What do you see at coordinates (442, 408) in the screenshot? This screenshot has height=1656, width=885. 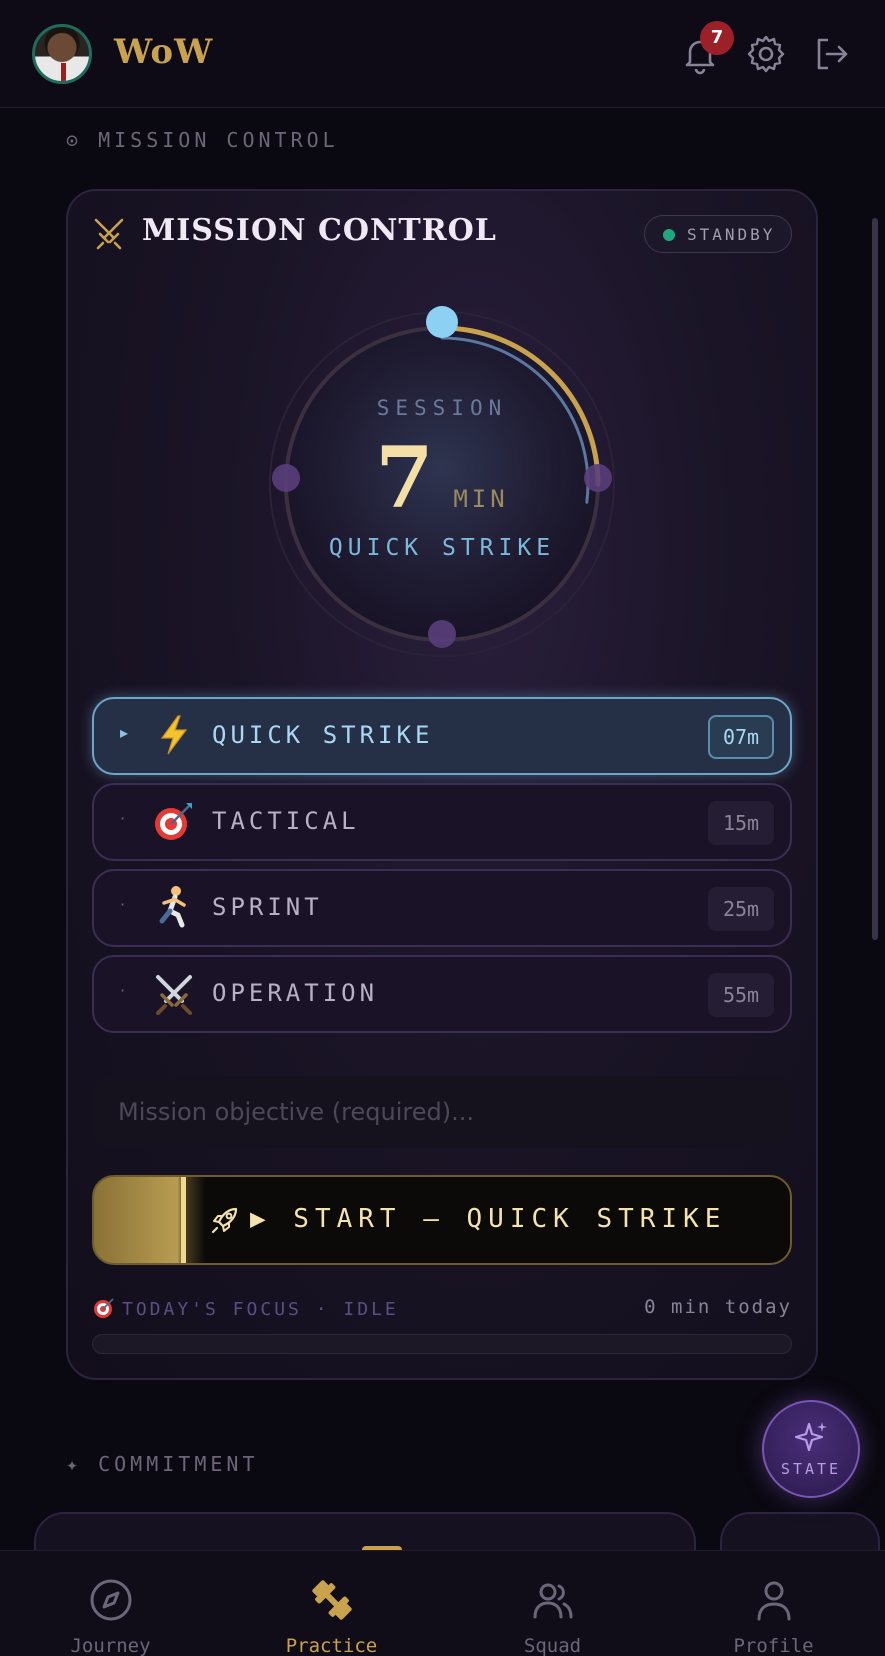 I see `dial-session-label: SESSION` at bounding box center [442, 408].